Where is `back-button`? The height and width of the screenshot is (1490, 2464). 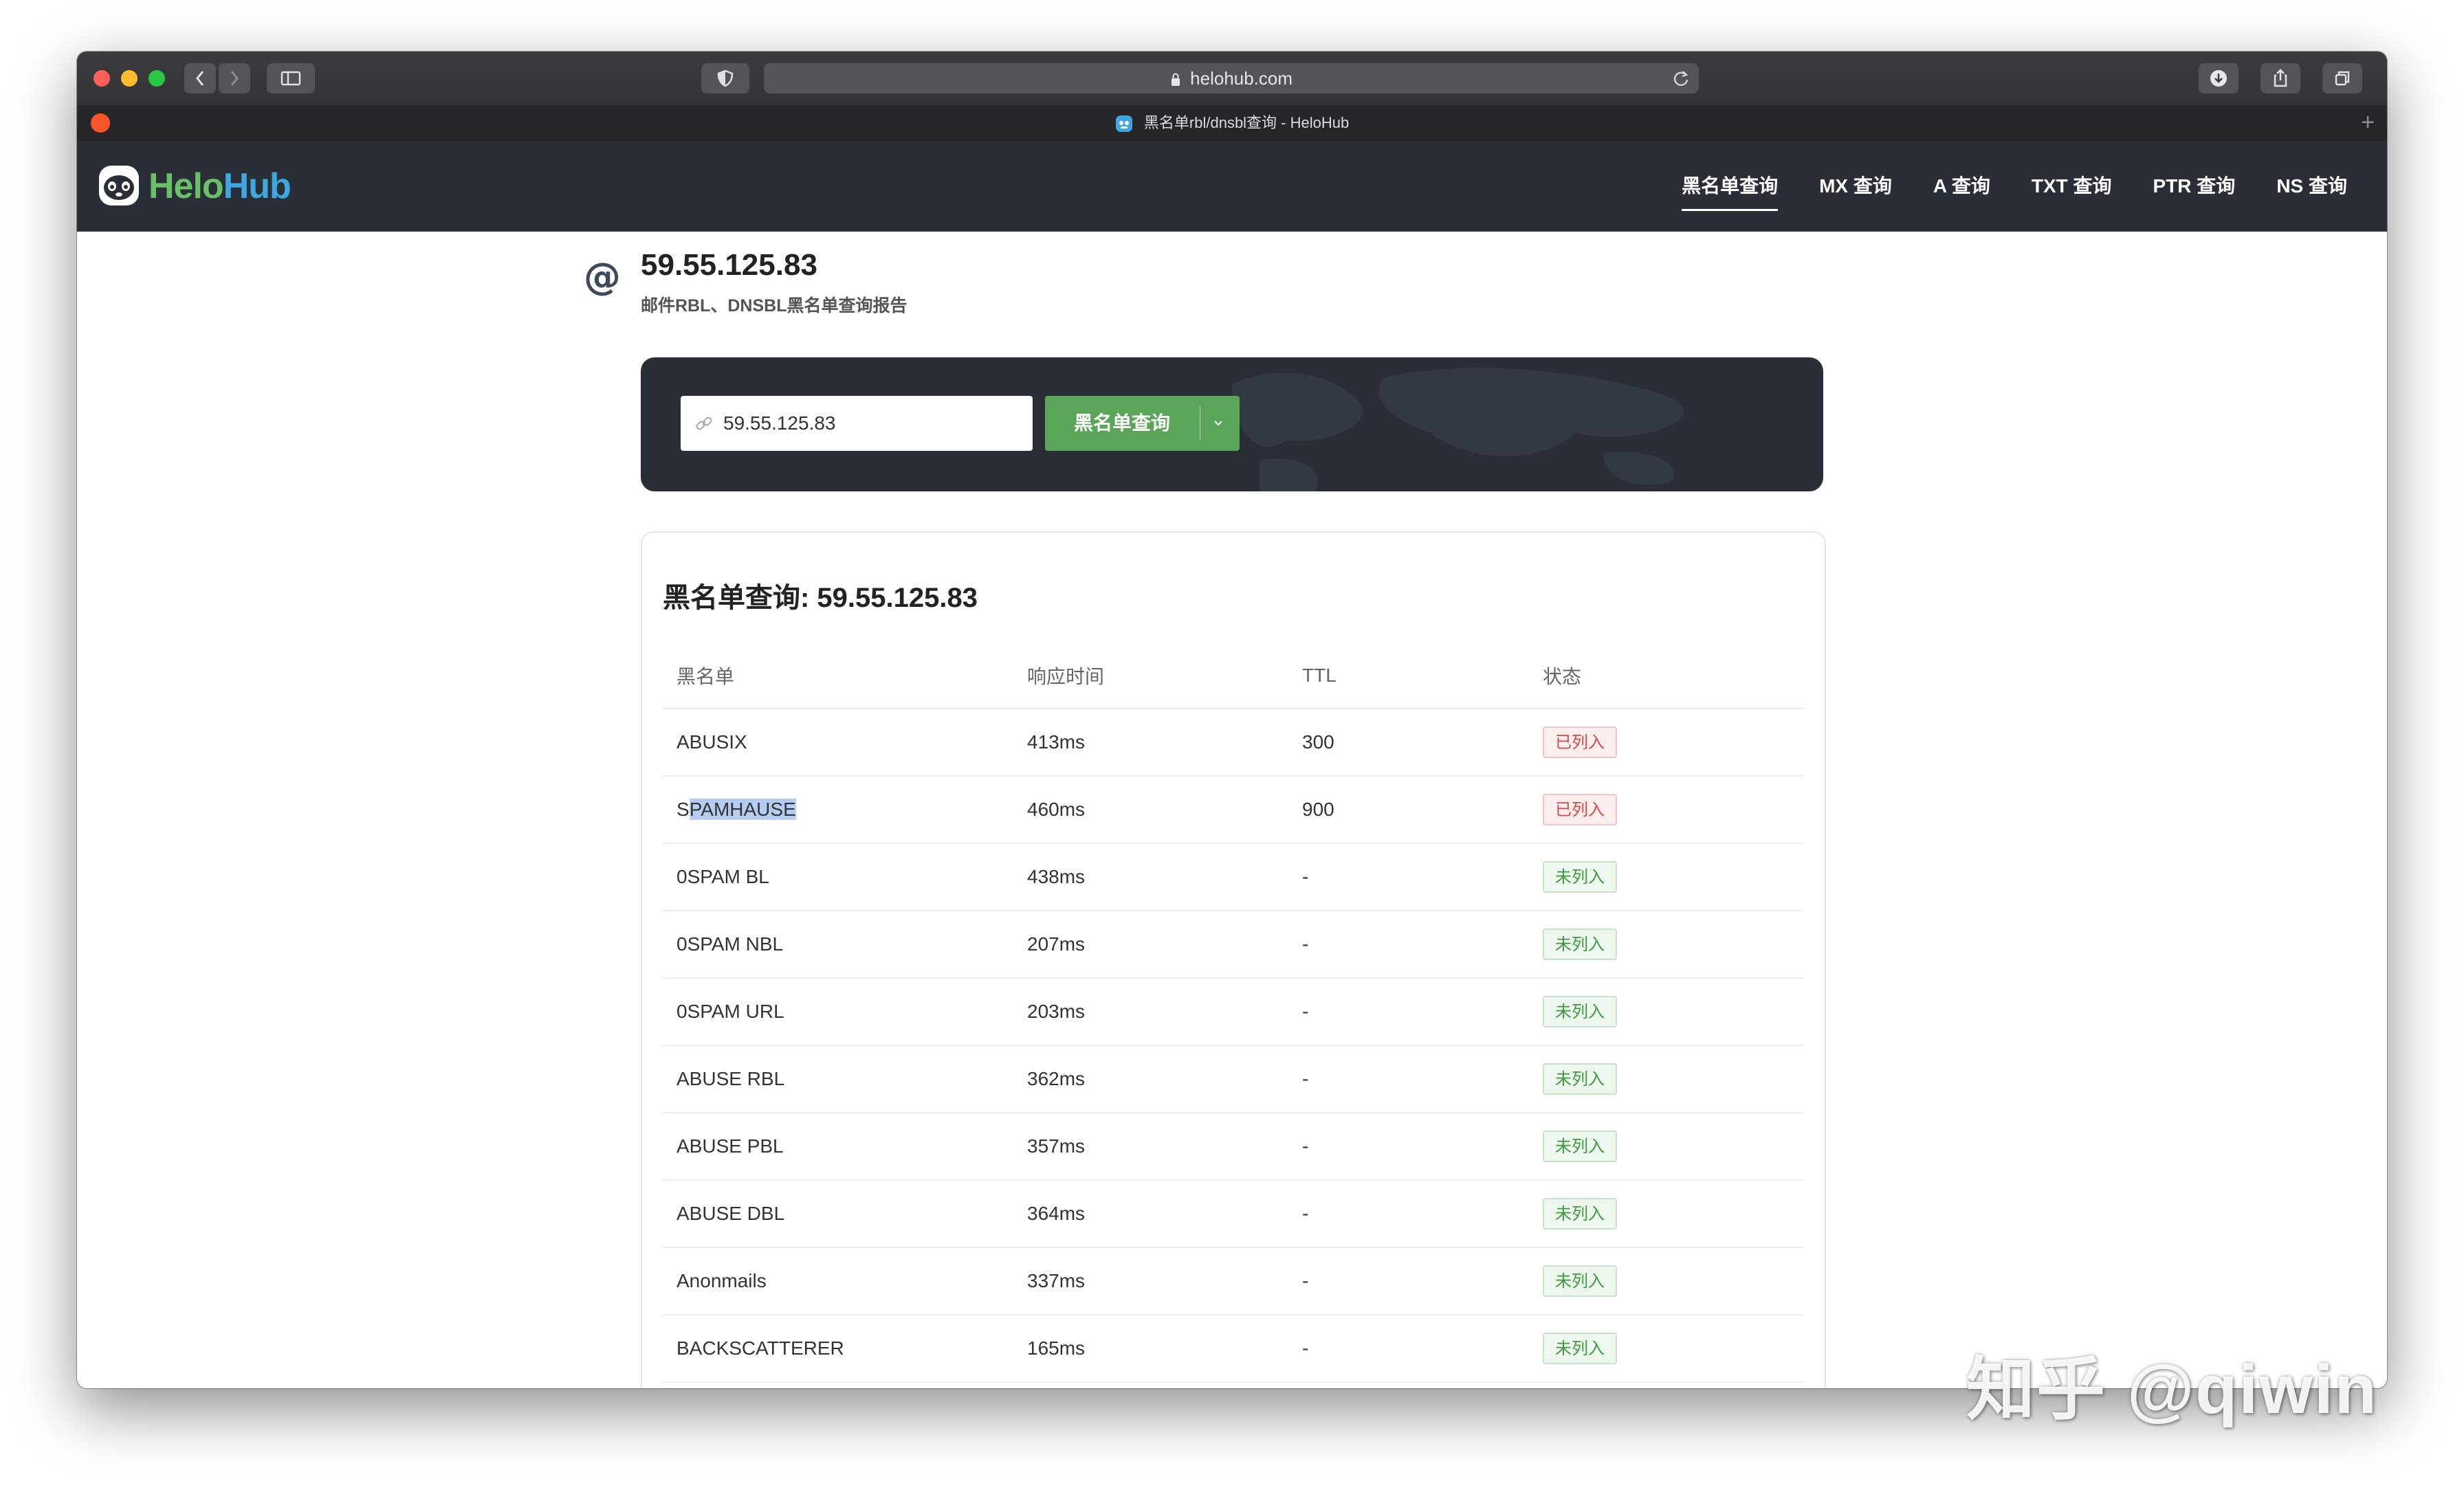 back-button is located at coordinates (200, 78).